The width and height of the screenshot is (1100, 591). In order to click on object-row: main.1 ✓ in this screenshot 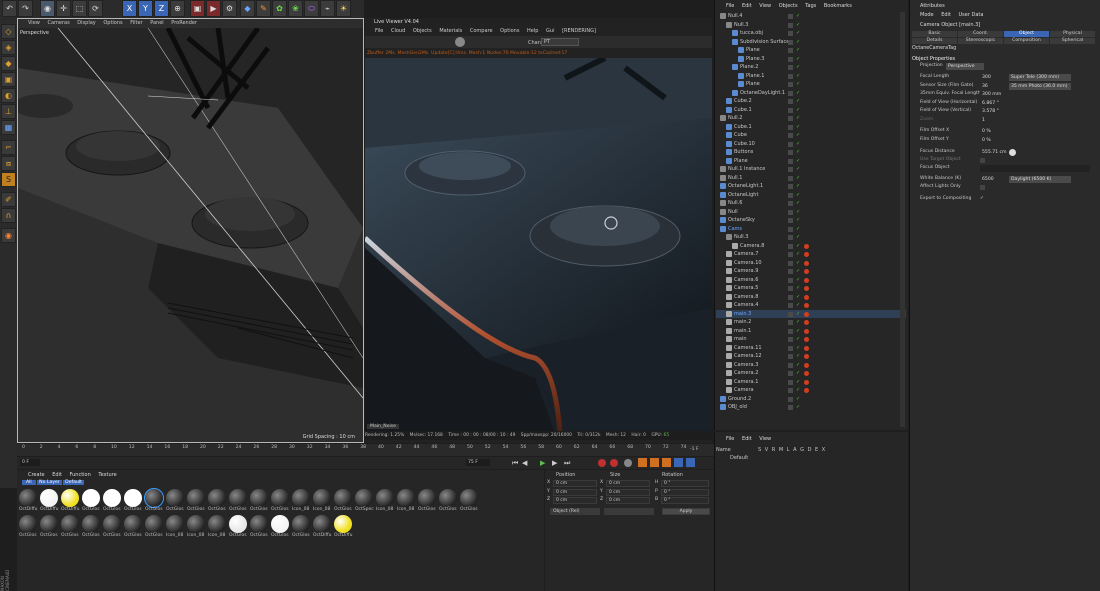, I will do `click(811, 331)`.